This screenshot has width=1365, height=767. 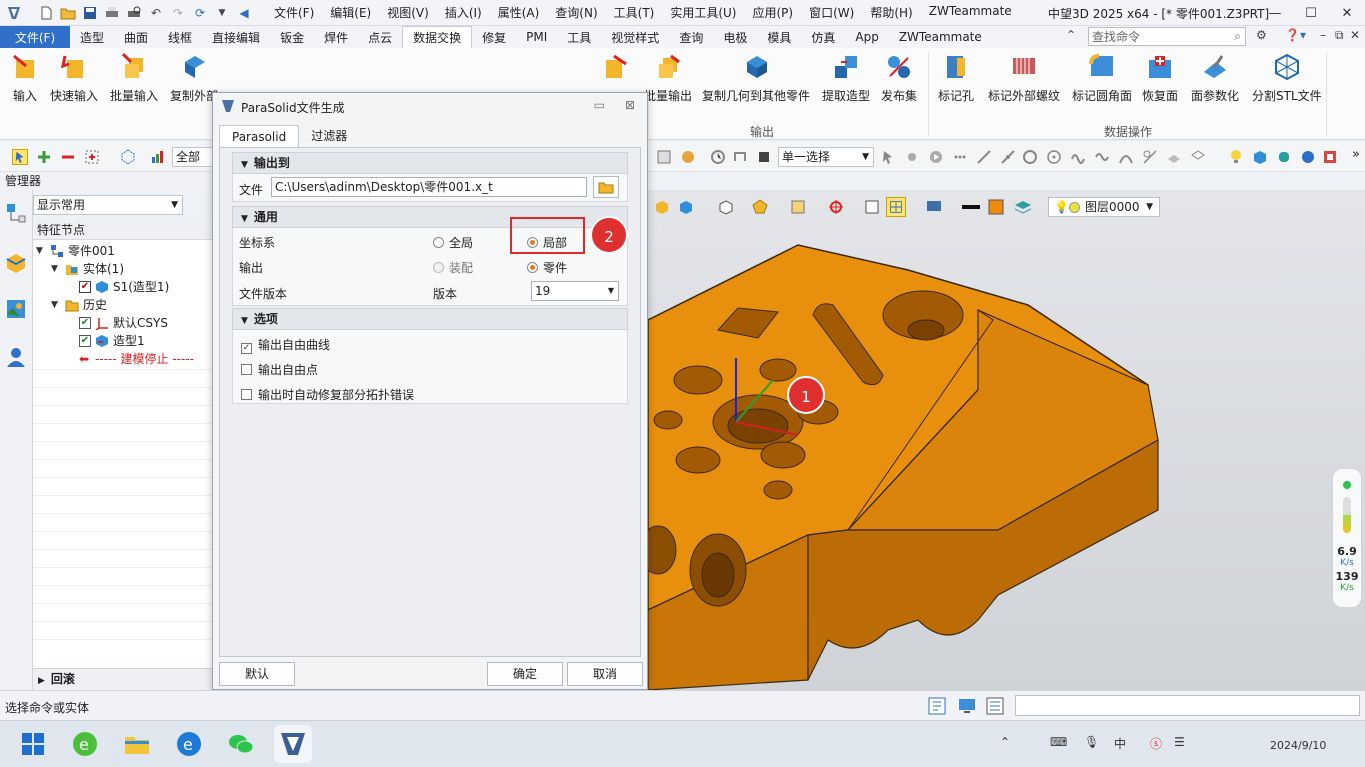 What do you see at coordinates (575, 291) in the screenshot?
I see `version-select: 19 ▼` at bounding box center [575, 291].